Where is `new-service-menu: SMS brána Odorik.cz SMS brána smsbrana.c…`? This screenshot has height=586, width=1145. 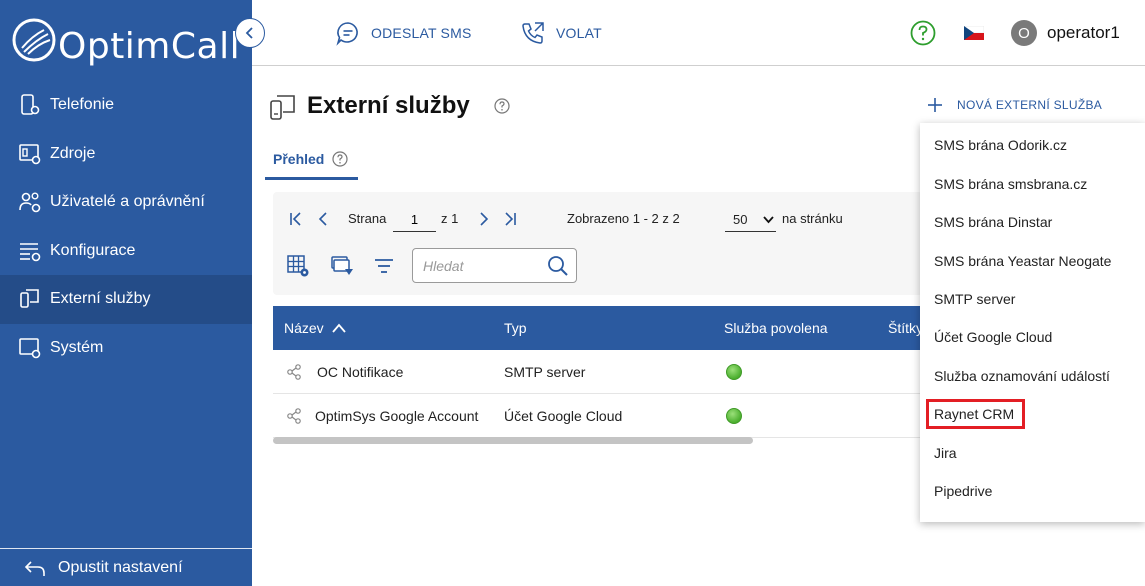 new-service-menu: SMS brána Odorik.cz SMS brána smsbrana.c… is located at coordinates (1032, 322).